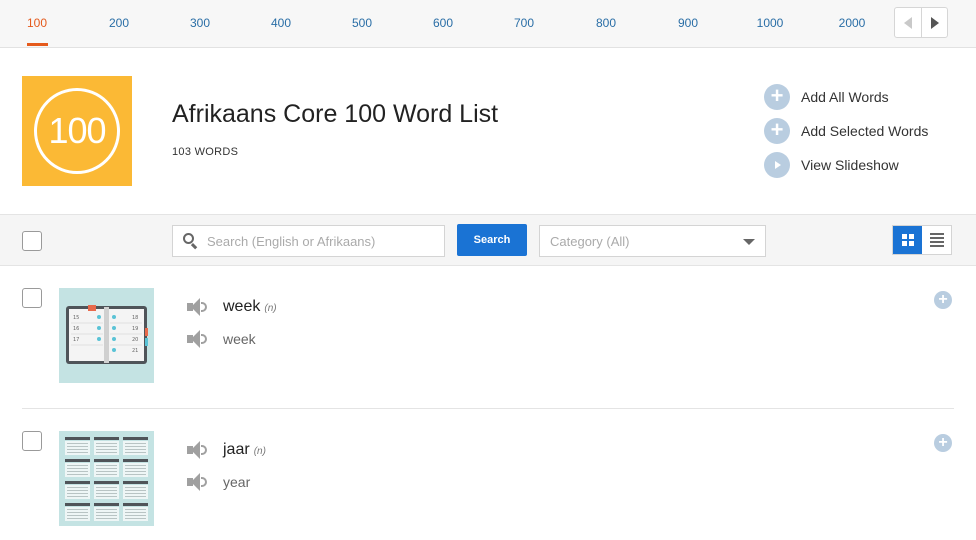 This screenshot has width=976, height=540. Describe the element at coordinates (688, 23) in the screenshot. I see `tab-level-900: 900` at that location.